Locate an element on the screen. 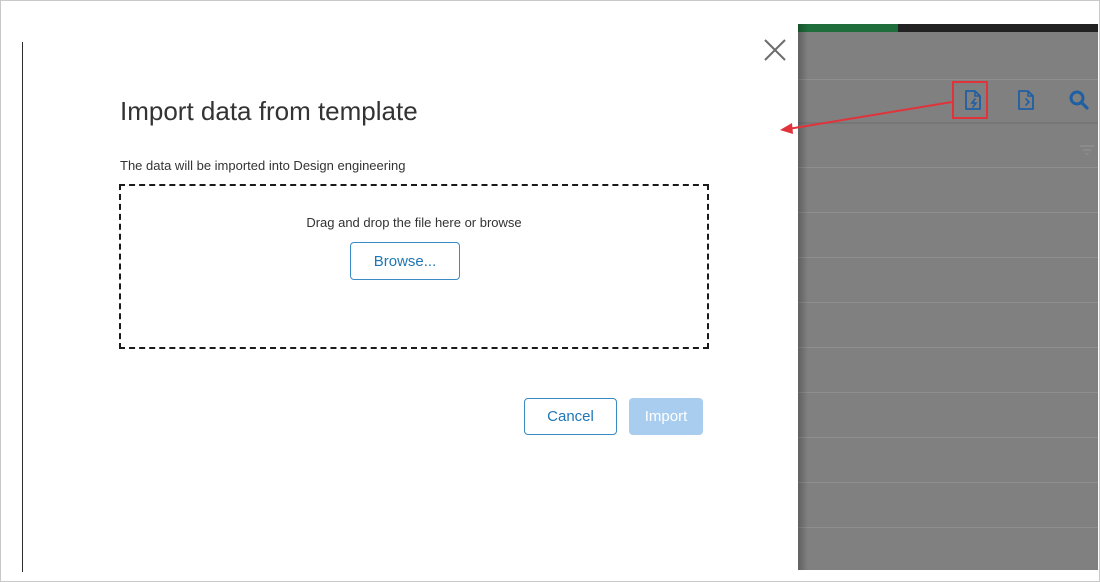 The image size is (1100, 582). background-top-bar is located at coordinates (948, 28).